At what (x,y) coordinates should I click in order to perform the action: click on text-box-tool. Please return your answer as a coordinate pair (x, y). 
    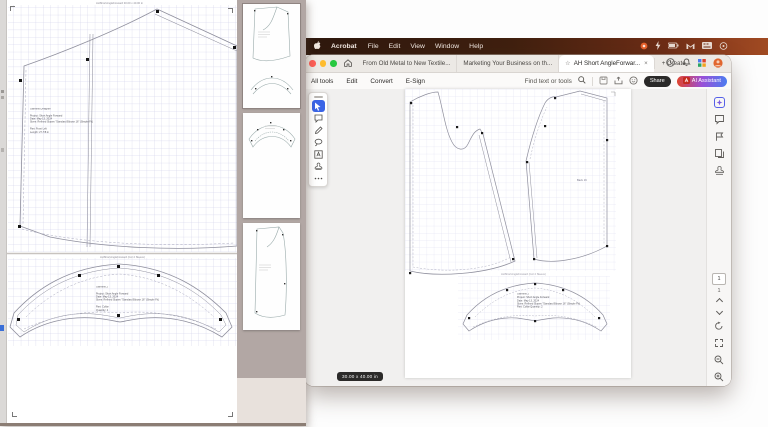
    Looking at the image, I should click on (318, 154).